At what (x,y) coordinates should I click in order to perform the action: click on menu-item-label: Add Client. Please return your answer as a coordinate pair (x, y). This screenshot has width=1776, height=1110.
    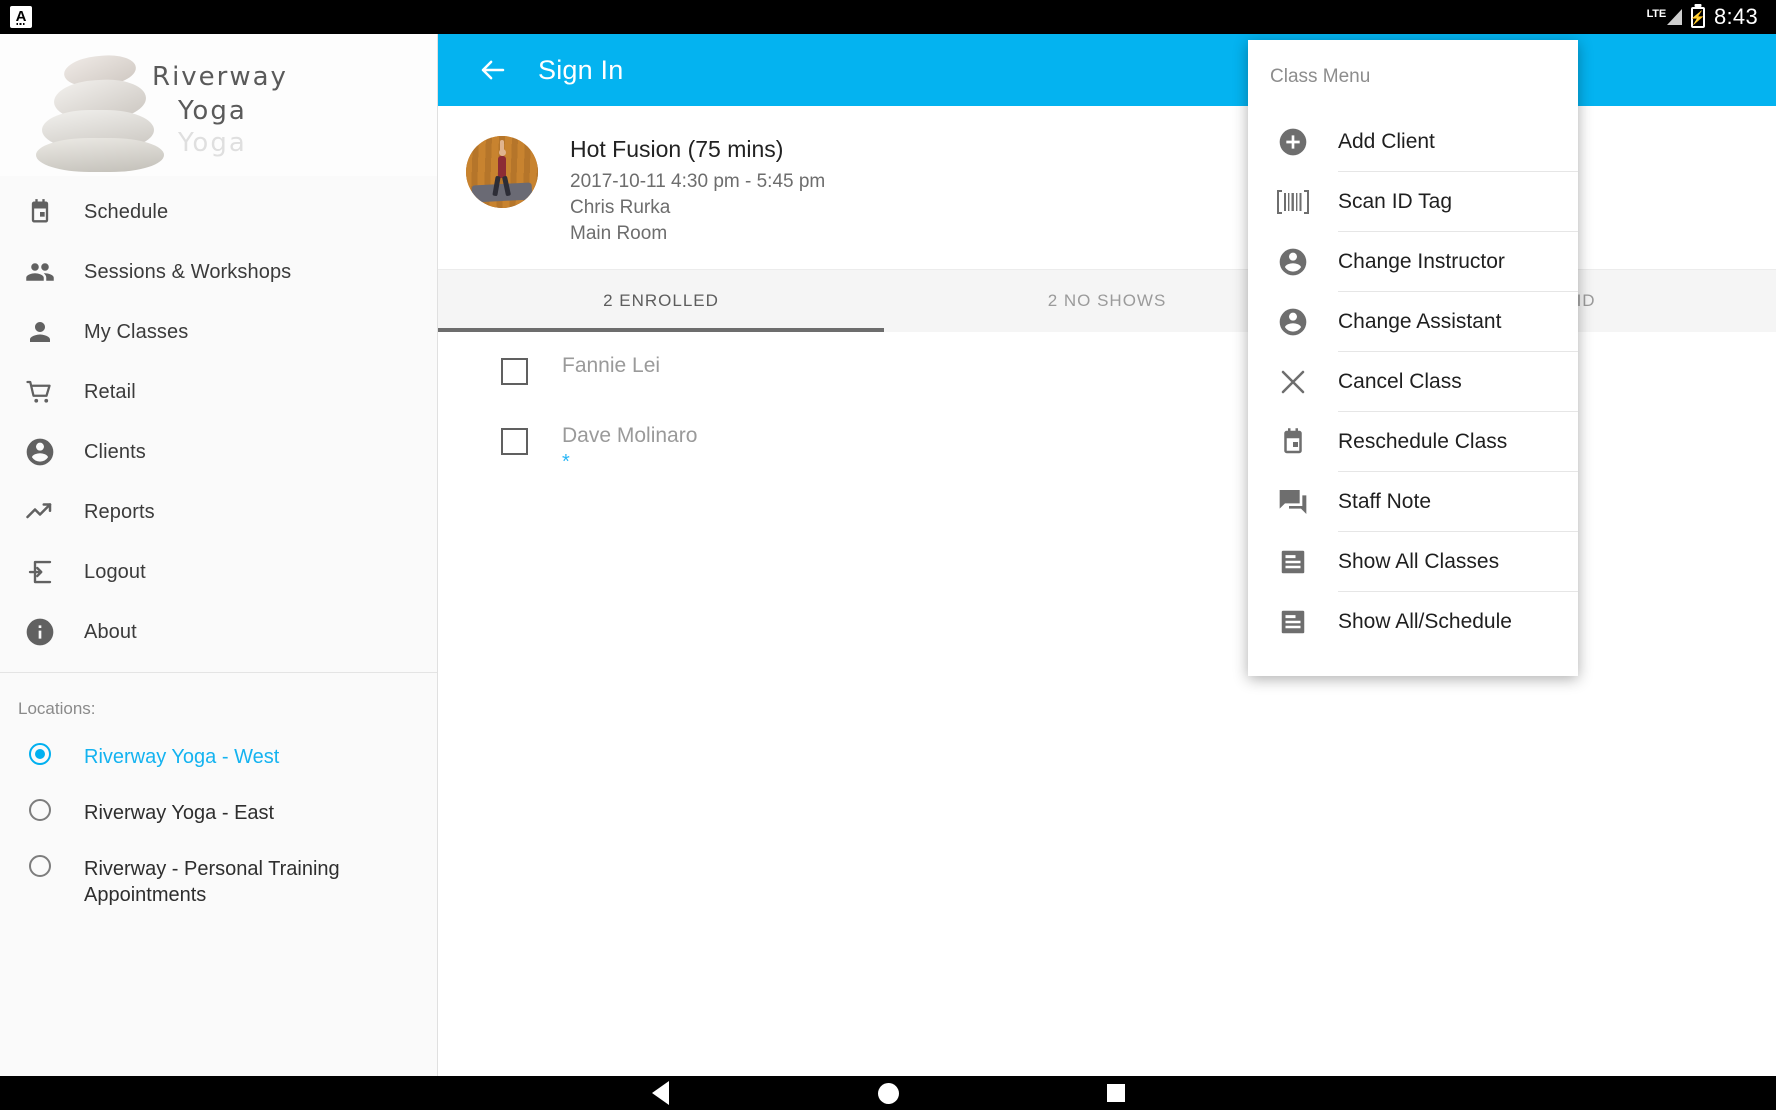
    Looking at the image, I should click on (1386, 141).